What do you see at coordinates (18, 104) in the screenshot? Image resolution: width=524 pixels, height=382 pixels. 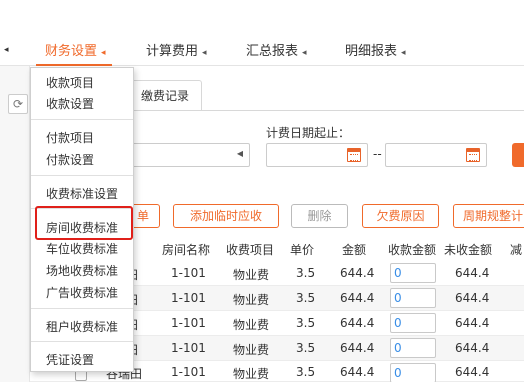 I see `refresh-icon: ⟳` at bounding box center [18, 104].